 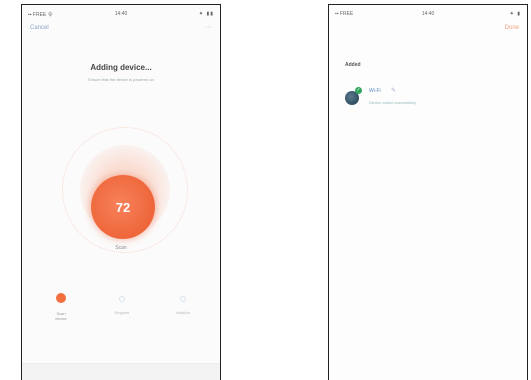 What do you see at coordinates (183, 304) in the screenshot?
I see `step-initialize: Initialize` at bounding box center [183, 304].